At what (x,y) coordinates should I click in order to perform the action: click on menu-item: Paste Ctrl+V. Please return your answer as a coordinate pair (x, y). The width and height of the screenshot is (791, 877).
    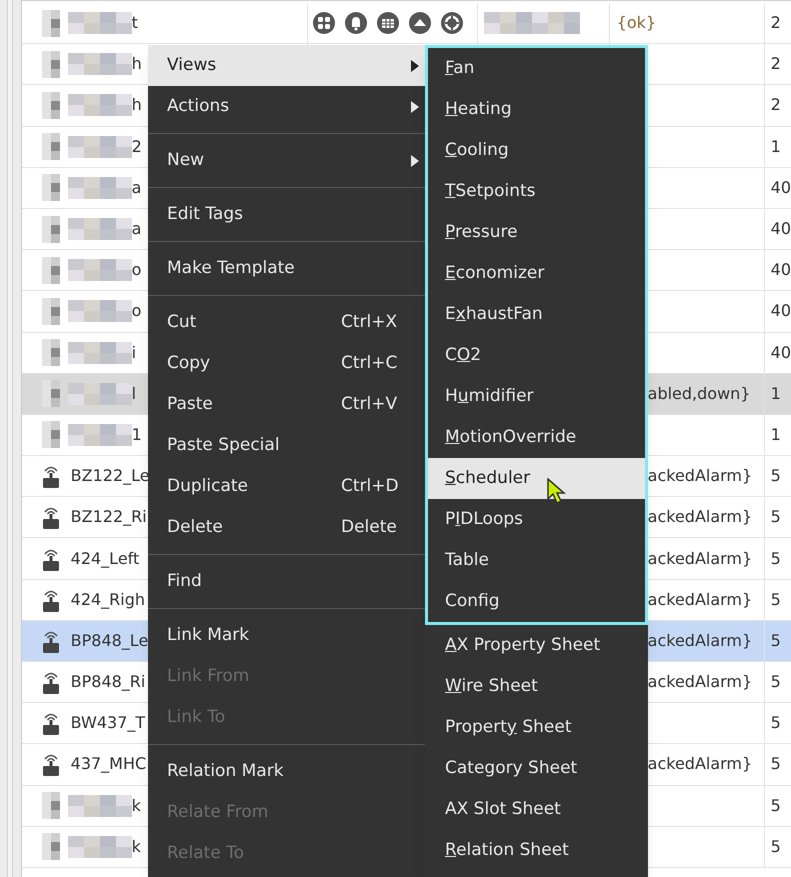
    Looking at the image, I should click on (286, 404).